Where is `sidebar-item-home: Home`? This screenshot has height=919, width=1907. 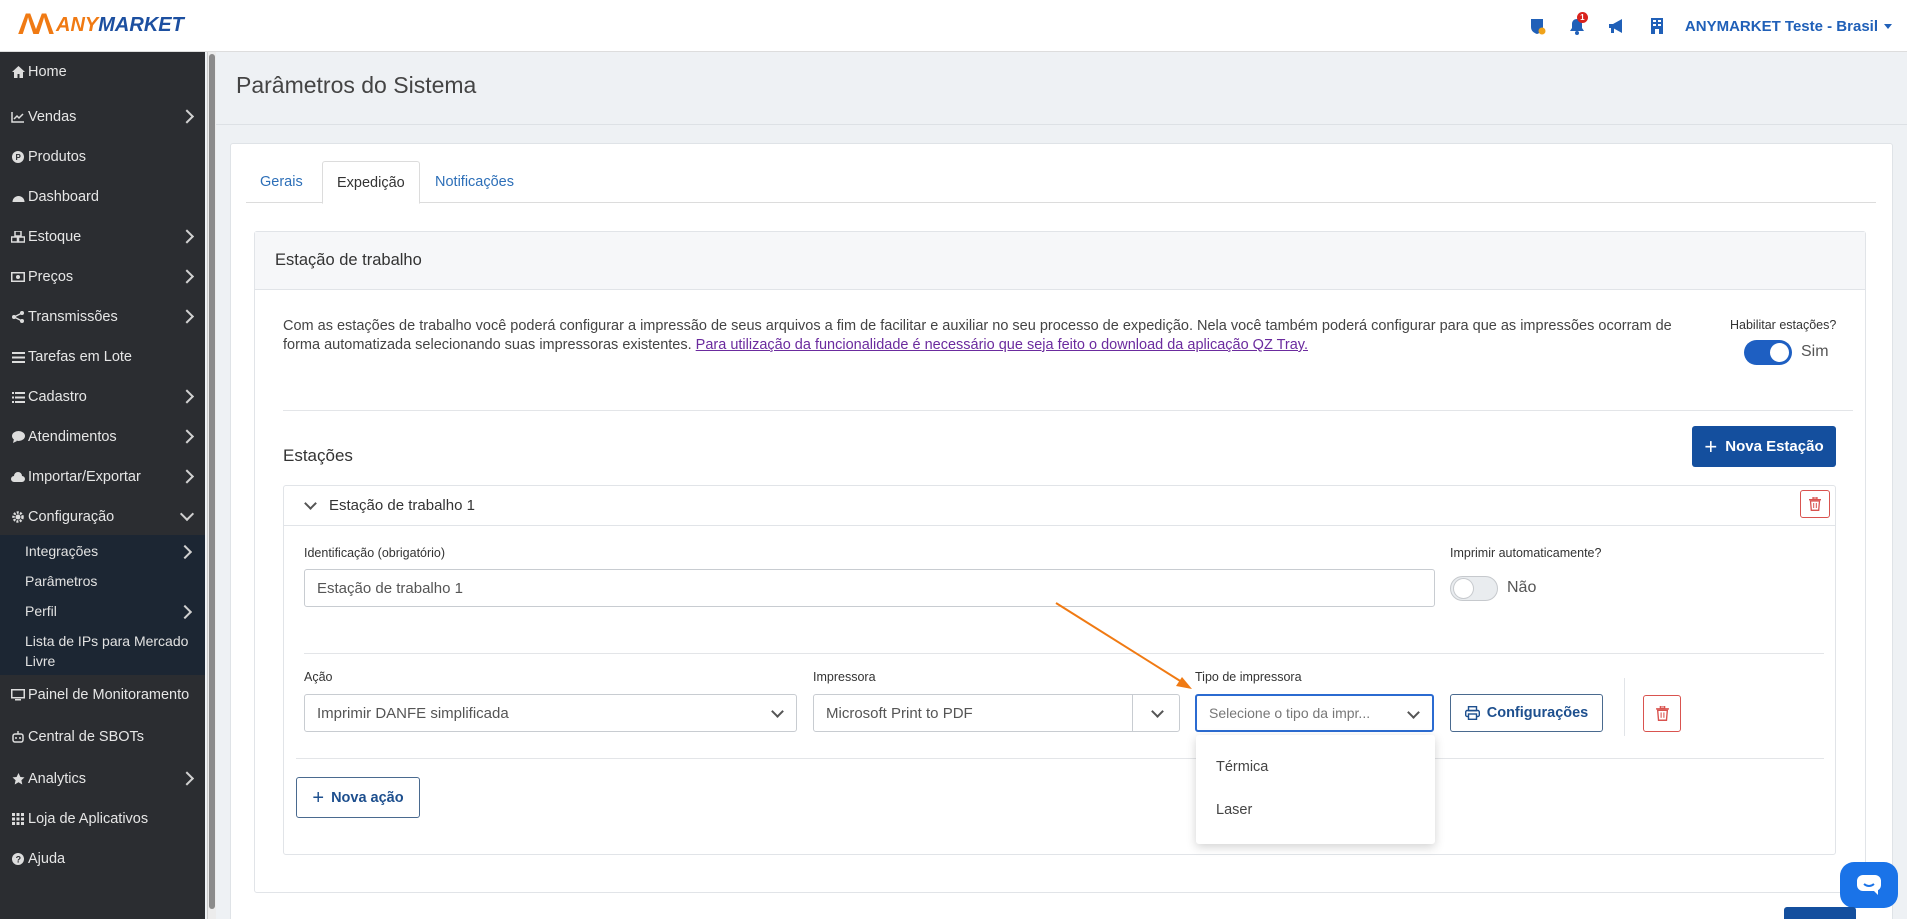
sidebar-item-home: Home is located at coordinates (102, 72).